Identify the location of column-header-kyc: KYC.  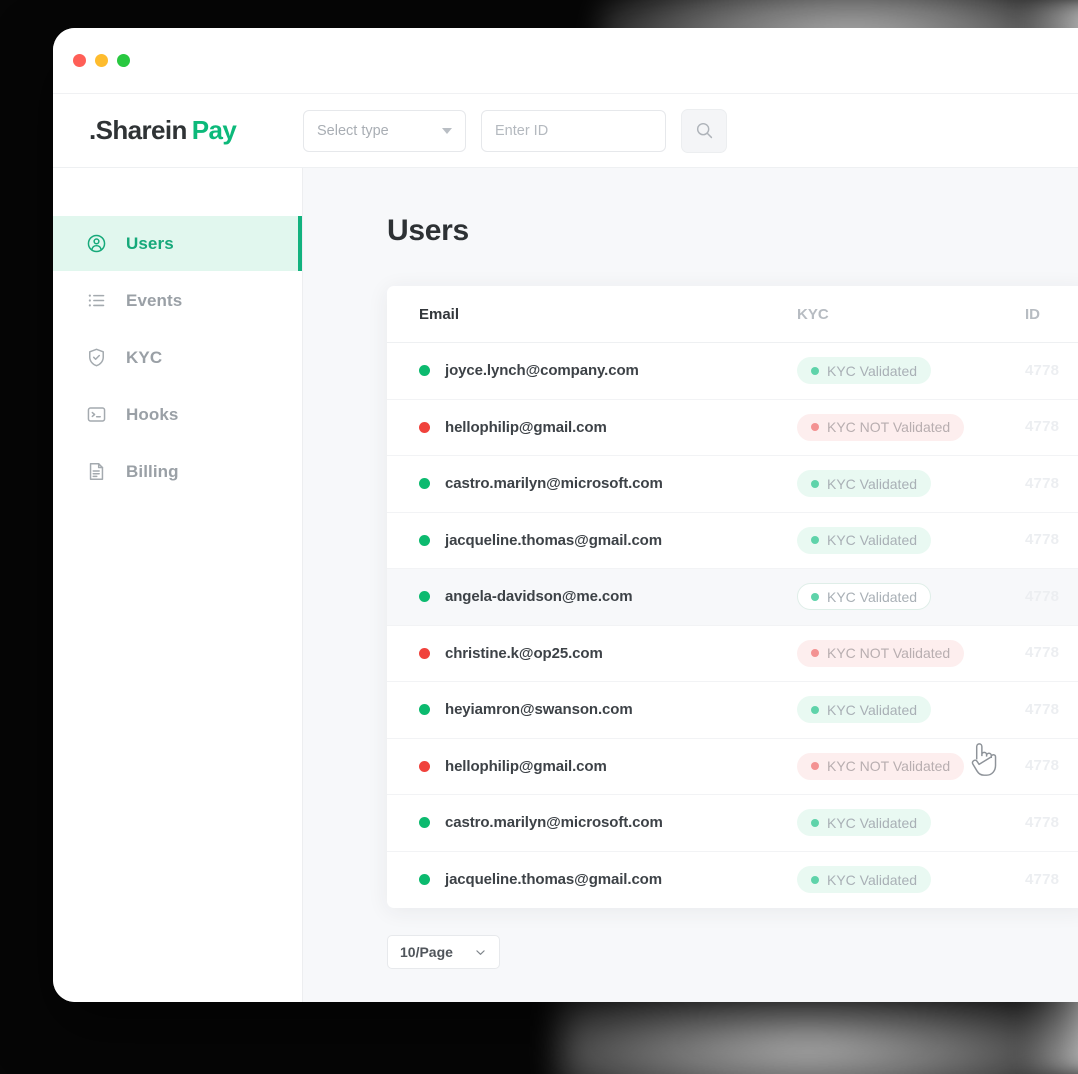
(813, 314).